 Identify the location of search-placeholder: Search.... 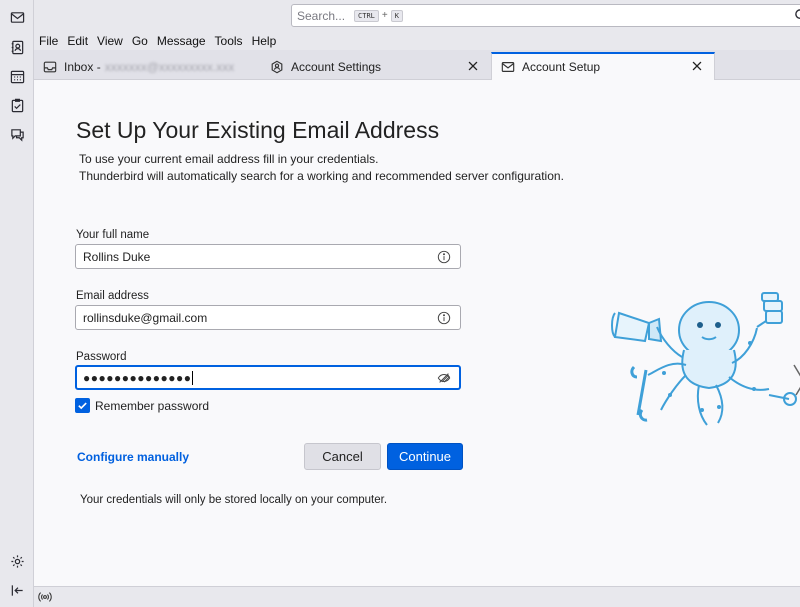
(321, 15).